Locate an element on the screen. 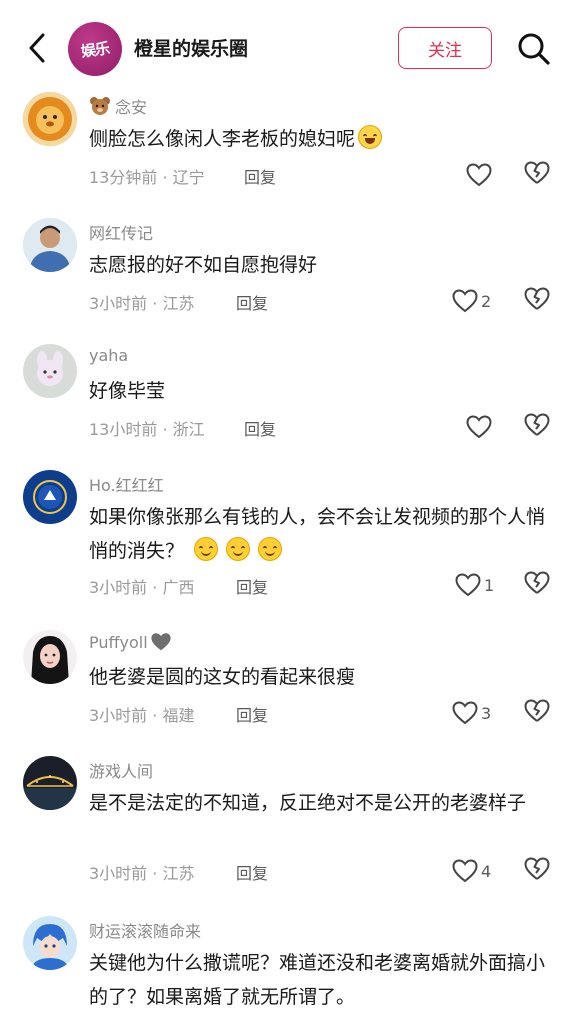 The height and width of the screenshot is (1024, 574). comment-meta: 13小时前 · 浙江 is located at coordinates (147, 429).